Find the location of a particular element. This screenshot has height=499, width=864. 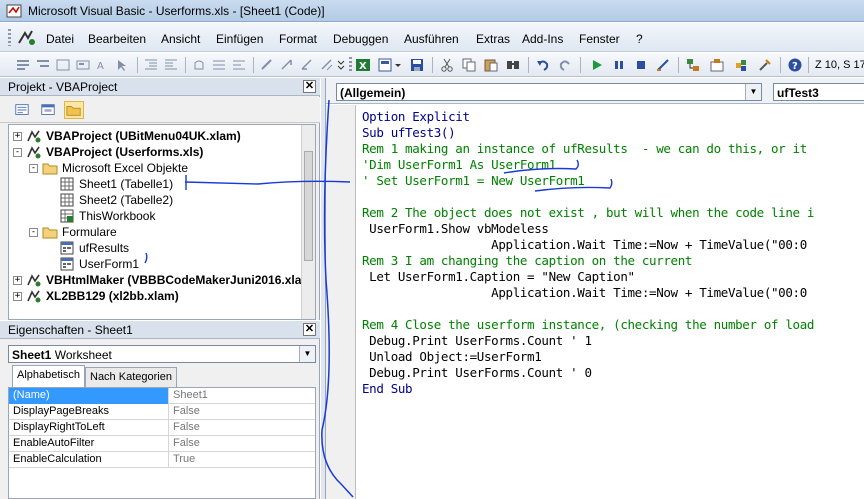

view-code-icon is located at coordinates (22, 110).